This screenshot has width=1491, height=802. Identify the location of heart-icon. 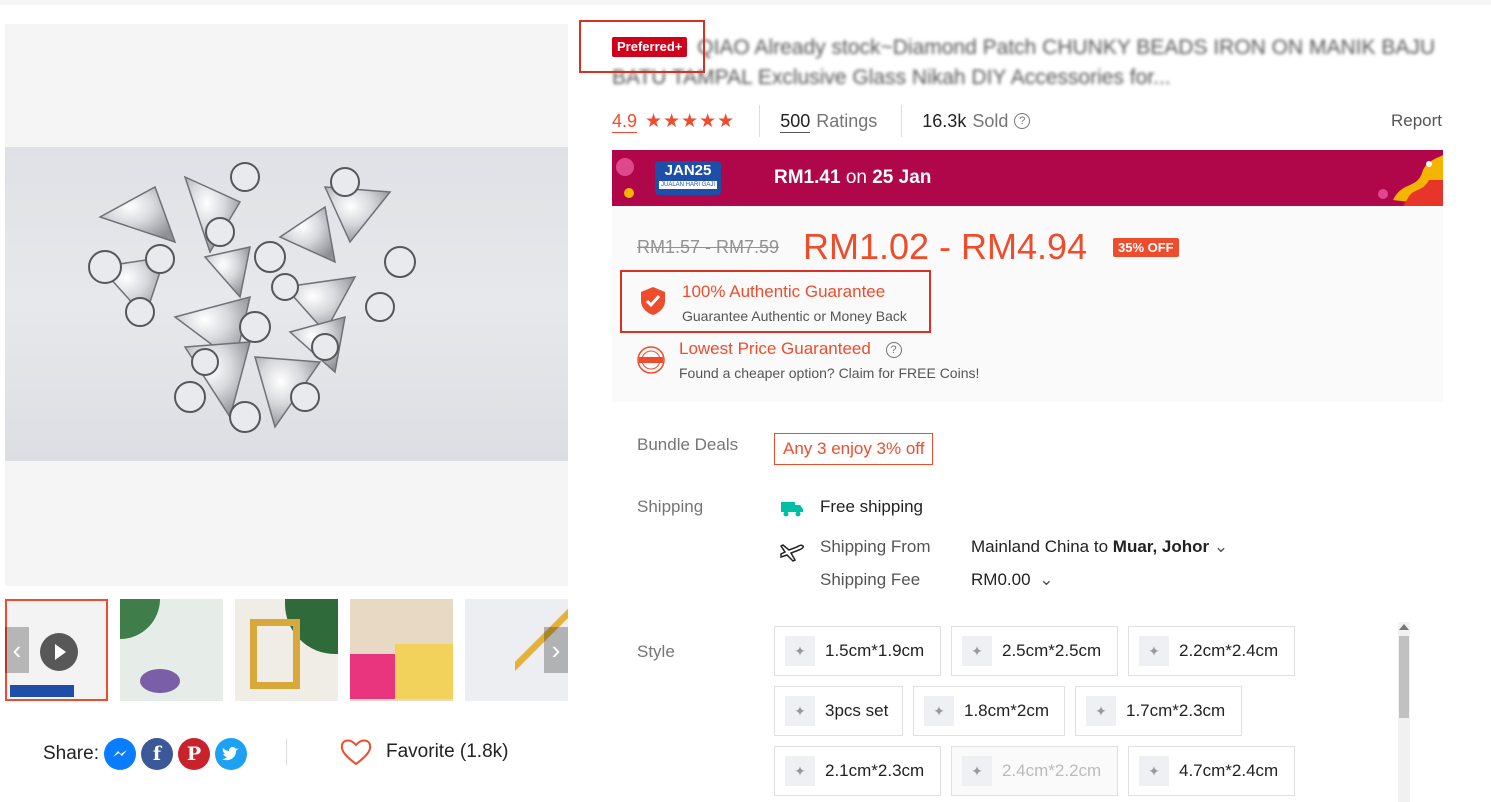
(356, 752).